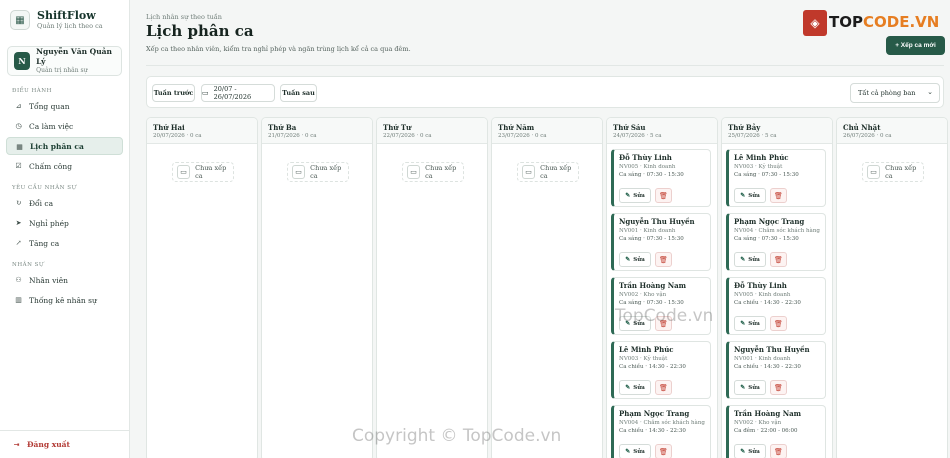 This screenshot has width=950, height=458. What do you see at coordinates (662, 131) in the screenshot?
I see `day-column-header: Thứ Sáu 24/07/2026 · 5 ca` at bounding box center [662, 131].